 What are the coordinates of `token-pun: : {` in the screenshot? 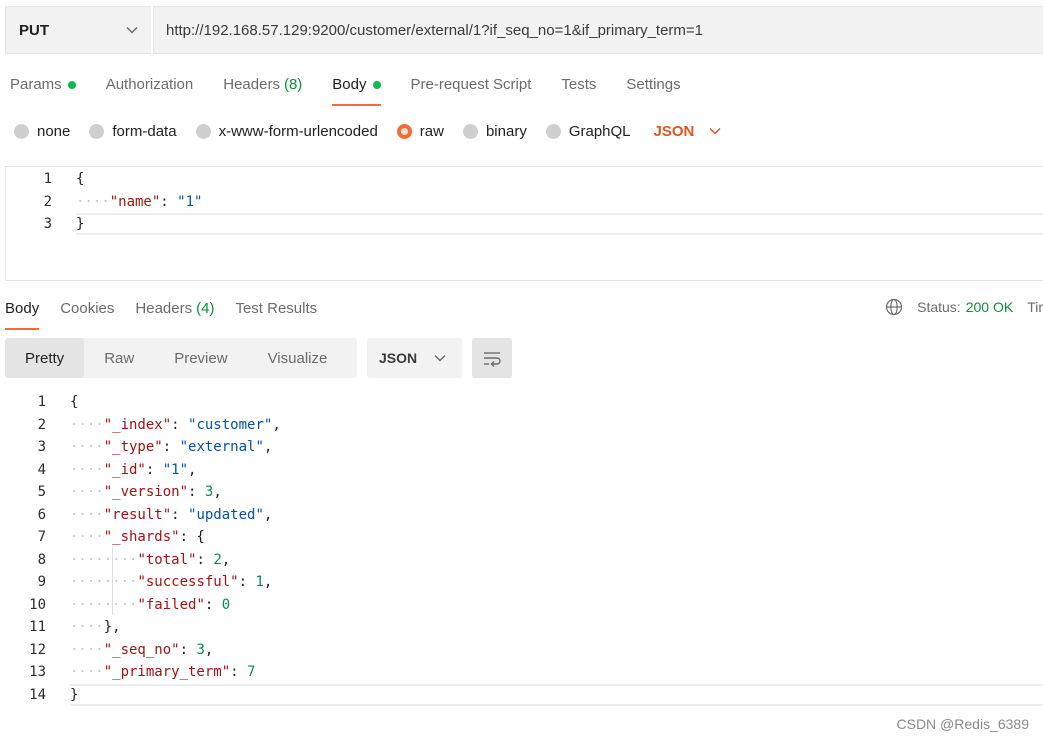 It's located at (192, 537).